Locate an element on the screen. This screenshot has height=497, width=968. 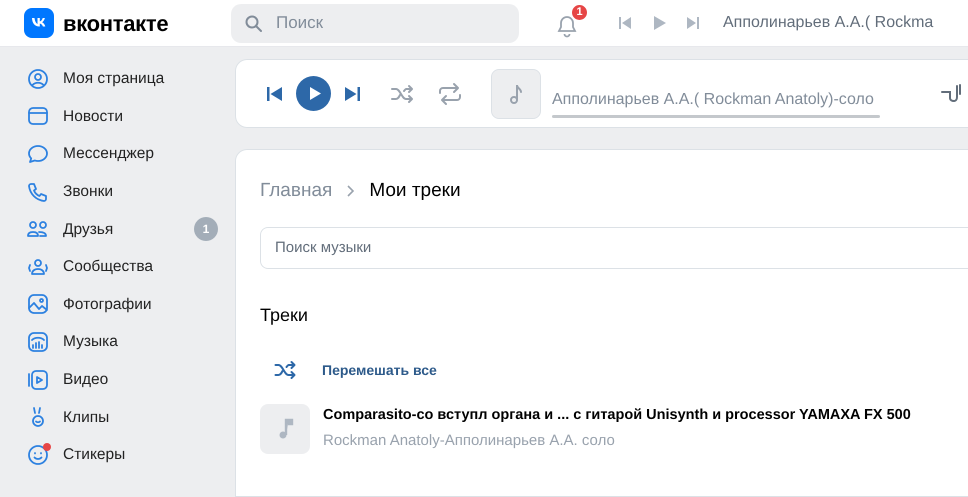
search-icon is located at coordinates (253, 23).